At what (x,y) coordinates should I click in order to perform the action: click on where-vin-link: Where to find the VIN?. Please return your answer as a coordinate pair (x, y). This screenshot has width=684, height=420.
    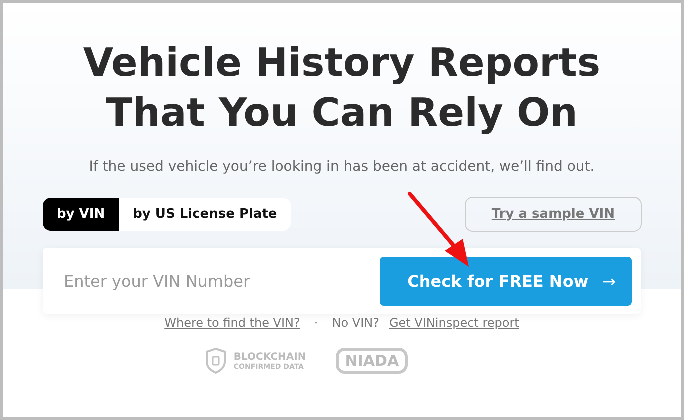
    Looking at the image, I should click on (232, 323).